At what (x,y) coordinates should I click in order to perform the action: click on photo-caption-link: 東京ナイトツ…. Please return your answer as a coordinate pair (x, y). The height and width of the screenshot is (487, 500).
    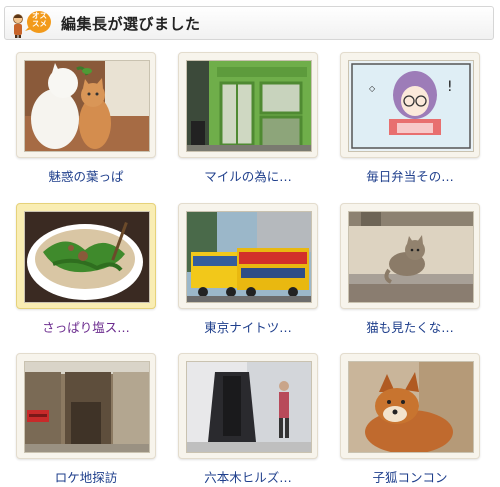
    Looking at the image, I should click on (248, 326).